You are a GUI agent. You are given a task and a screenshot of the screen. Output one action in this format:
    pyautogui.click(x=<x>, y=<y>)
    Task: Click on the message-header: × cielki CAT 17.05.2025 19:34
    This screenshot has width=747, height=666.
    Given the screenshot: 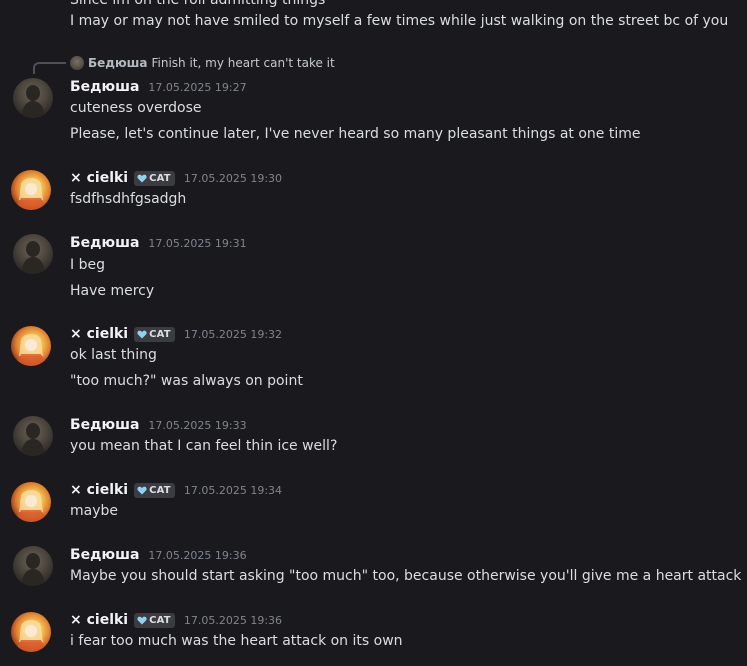 What is the action you would take?
    pyautogui.click(x=176, y=490)
    